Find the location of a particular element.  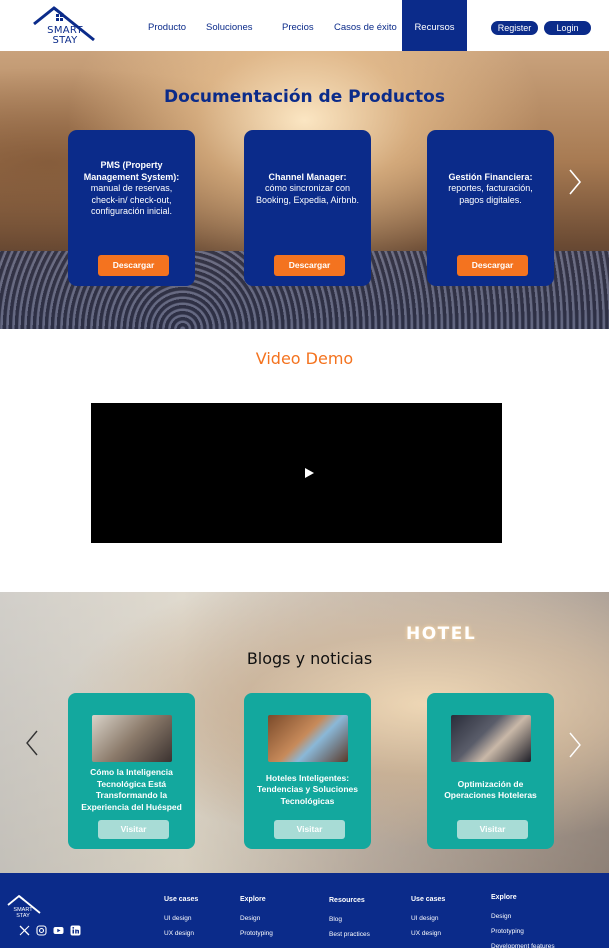

footer-logo-text: SMART STAY is located at coordinates (23, 913).